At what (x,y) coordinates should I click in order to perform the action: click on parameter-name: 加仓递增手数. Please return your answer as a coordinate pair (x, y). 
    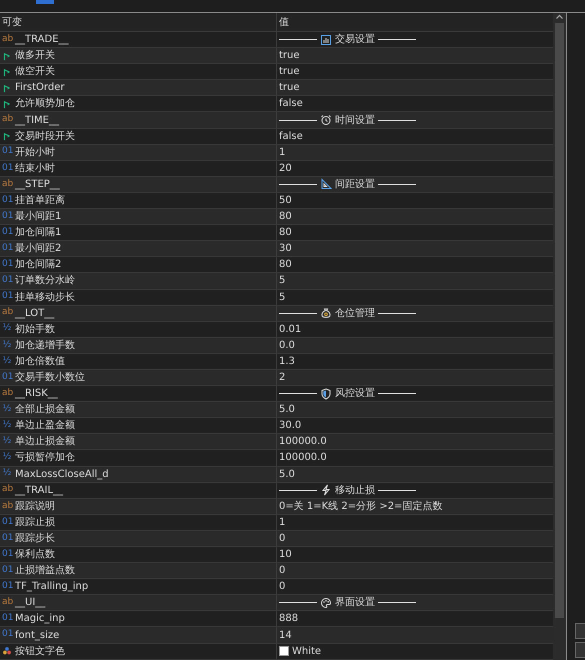
    Looking at the image, I should click on (45, 345).